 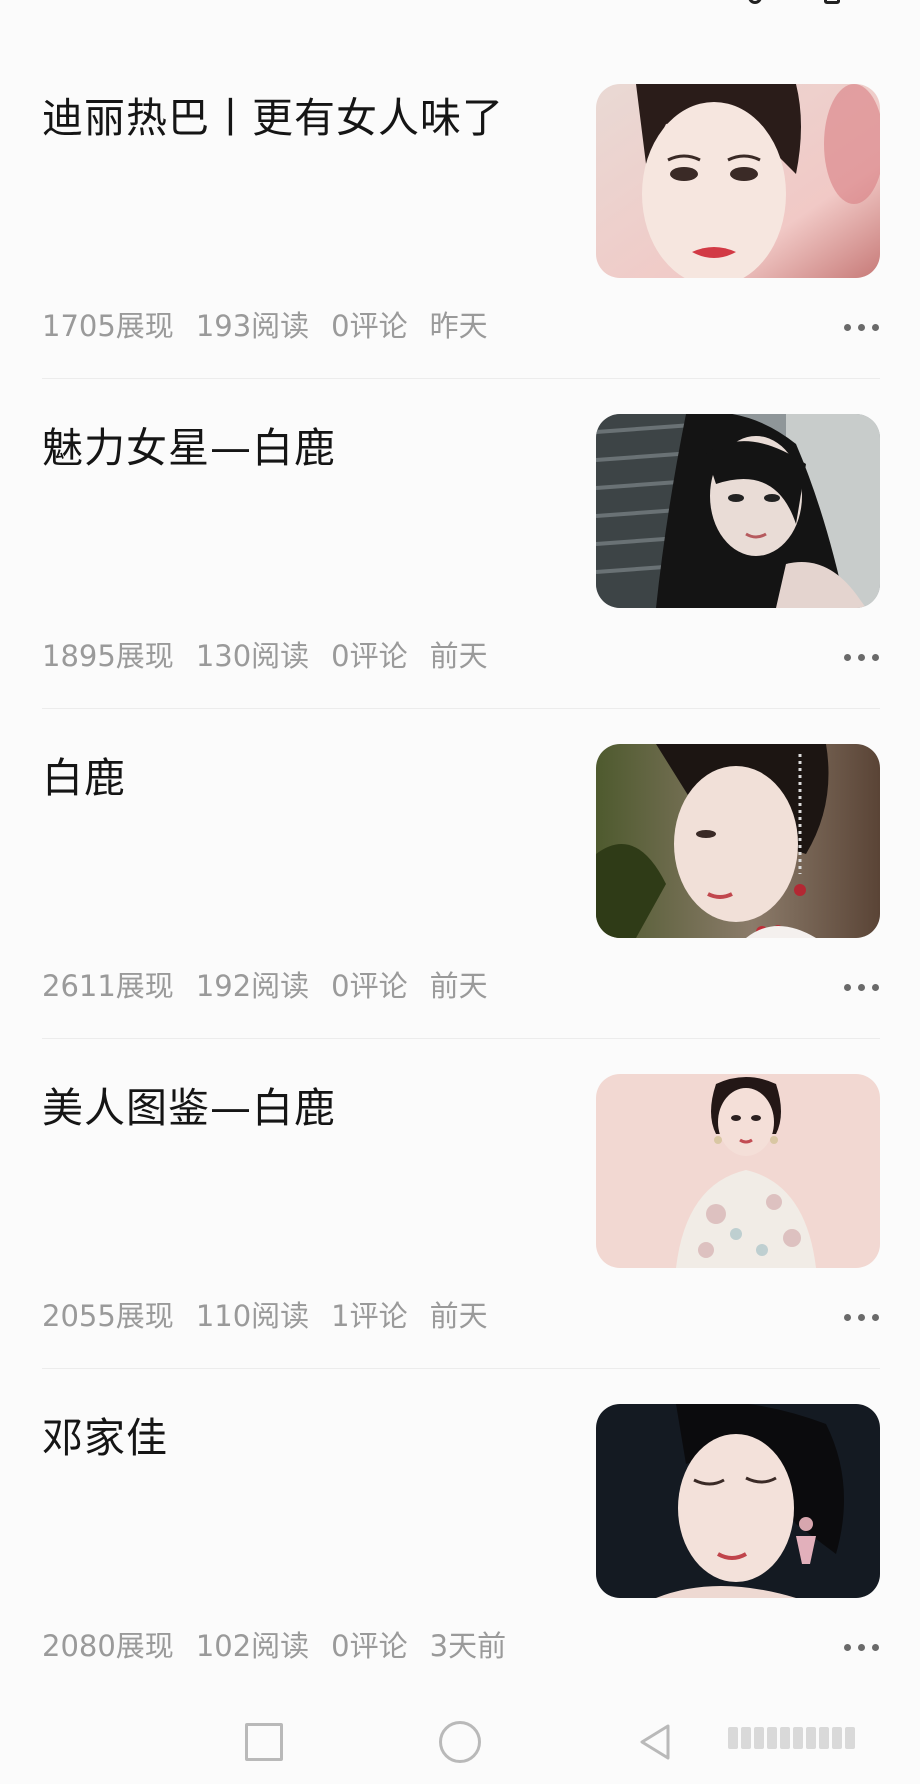 I want to click on status-bar-fragment, so click(x=460, y=10).